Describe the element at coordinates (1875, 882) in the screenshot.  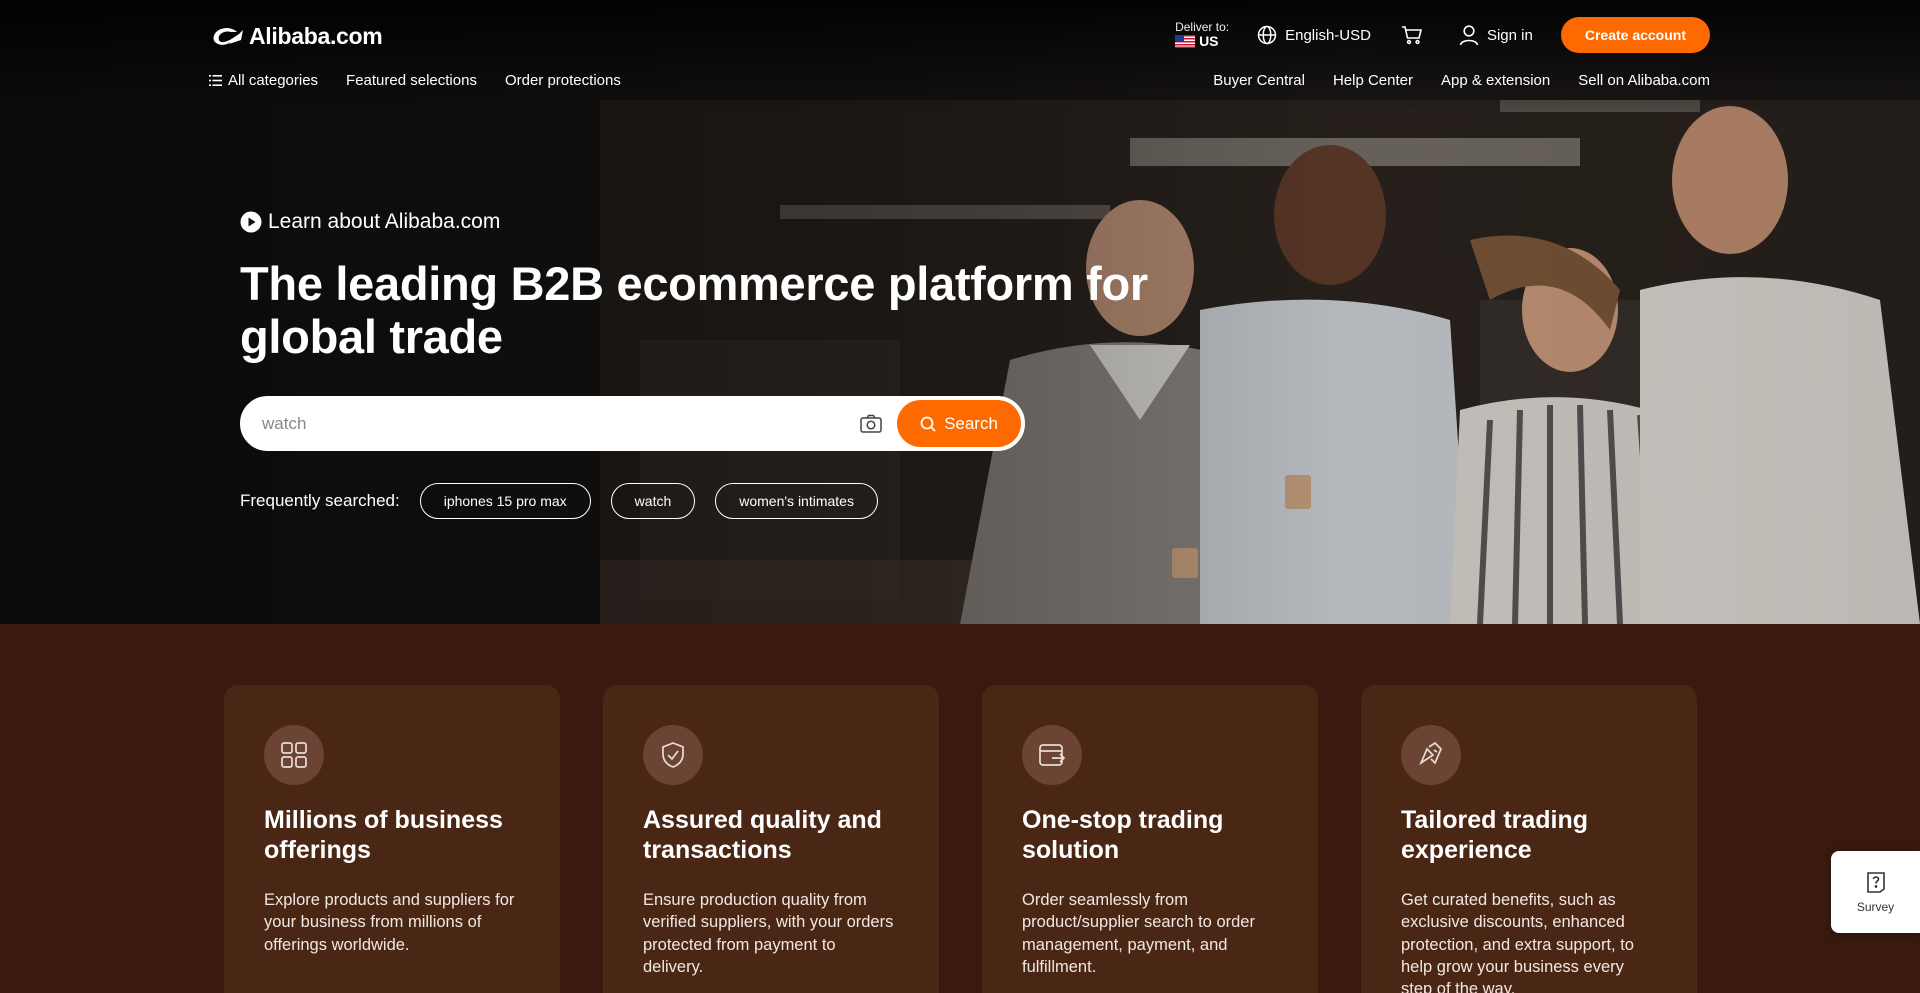
I see `survey-icon` at that location.